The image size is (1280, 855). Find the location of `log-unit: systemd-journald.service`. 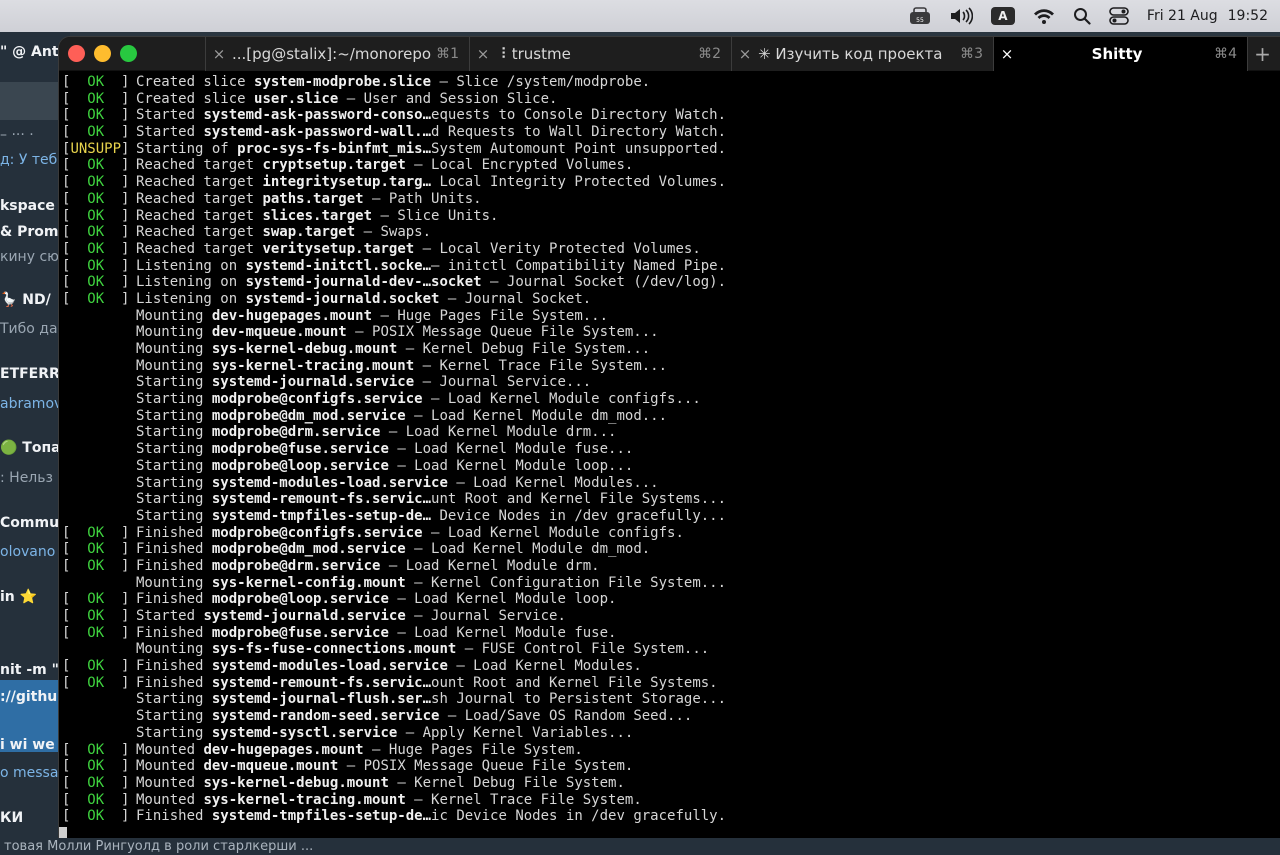

log-unit: systemd-journald.service is located at coordinates (313, 382).